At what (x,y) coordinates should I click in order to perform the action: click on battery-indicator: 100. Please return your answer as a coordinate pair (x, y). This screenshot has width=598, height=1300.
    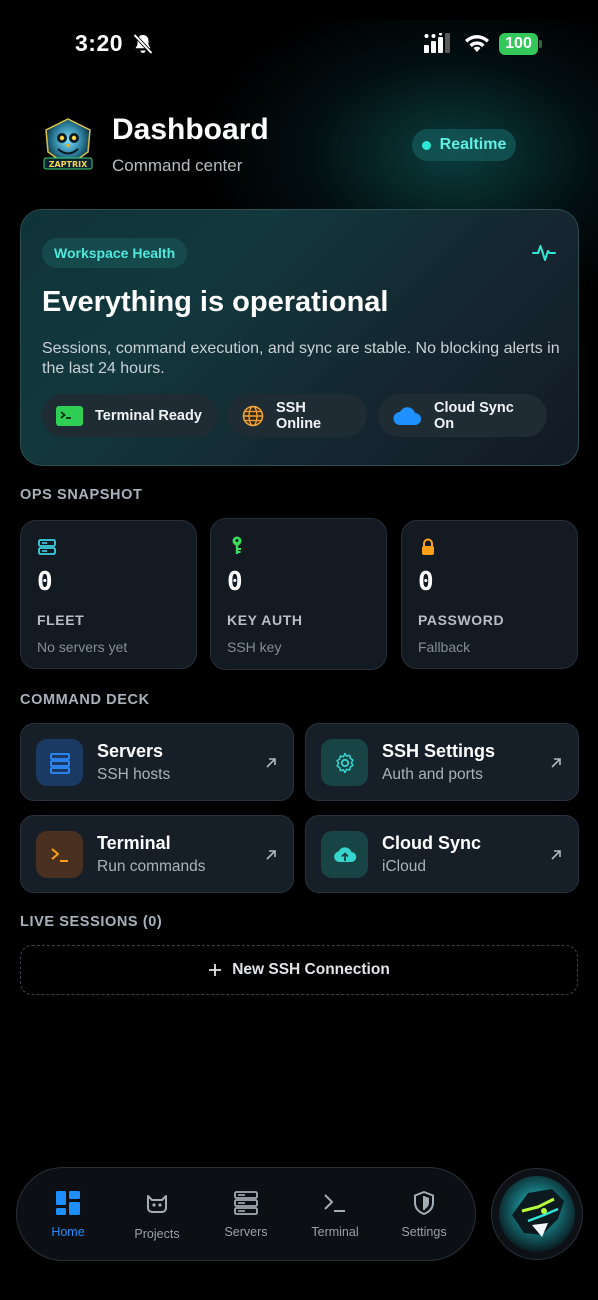
    Looking at the image, I should click on (521, 44).